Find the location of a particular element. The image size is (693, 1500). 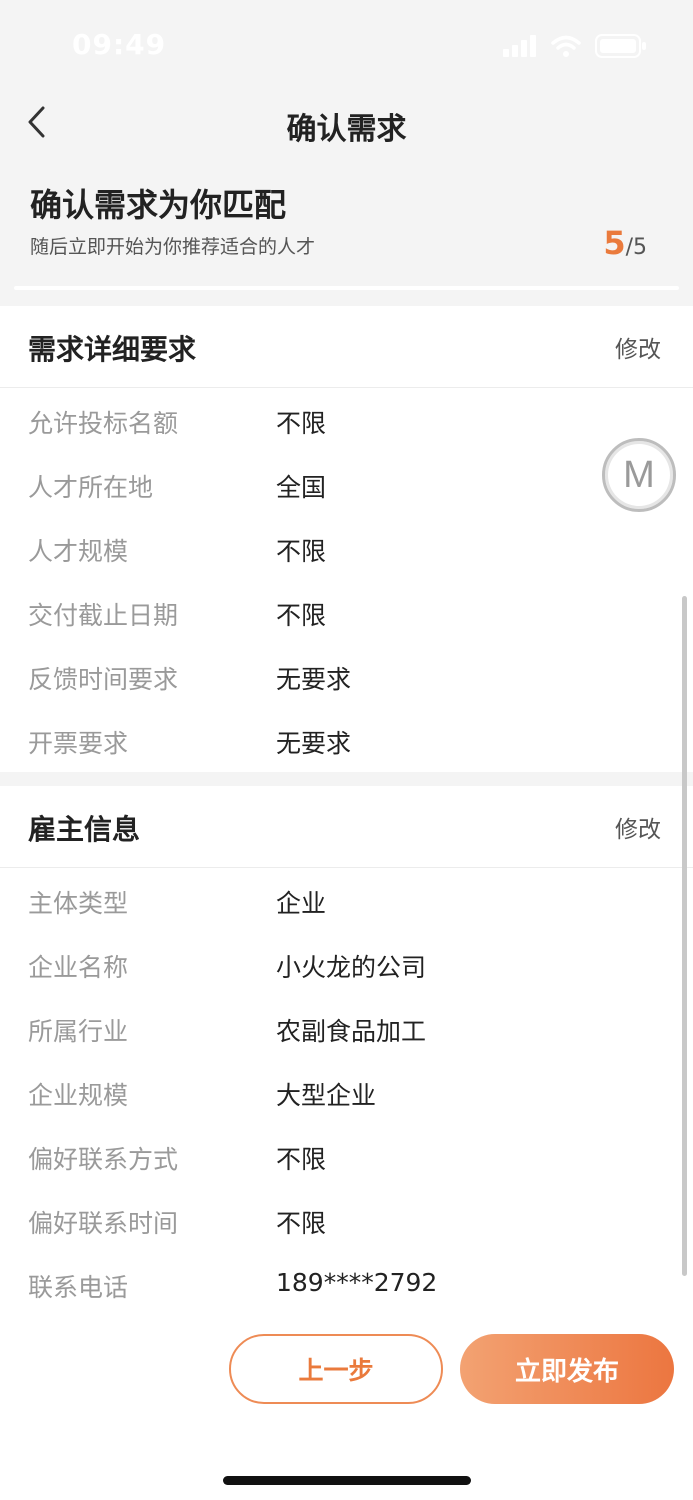

signal-icon is located at coordinates (519, 46).